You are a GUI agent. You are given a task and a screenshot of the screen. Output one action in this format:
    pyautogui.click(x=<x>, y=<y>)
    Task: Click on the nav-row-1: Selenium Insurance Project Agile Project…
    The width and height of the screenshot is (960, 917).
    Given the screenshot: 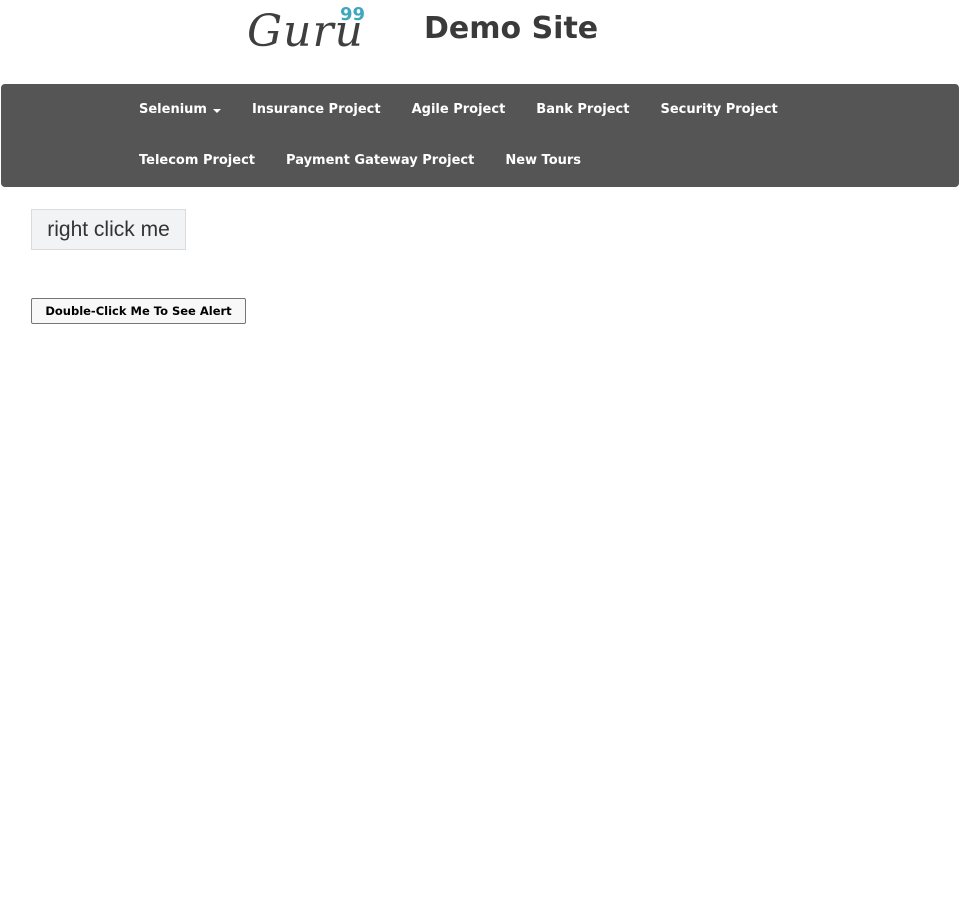 What is the action you would take?
    pyautogui.click(x=474, y=109)
    